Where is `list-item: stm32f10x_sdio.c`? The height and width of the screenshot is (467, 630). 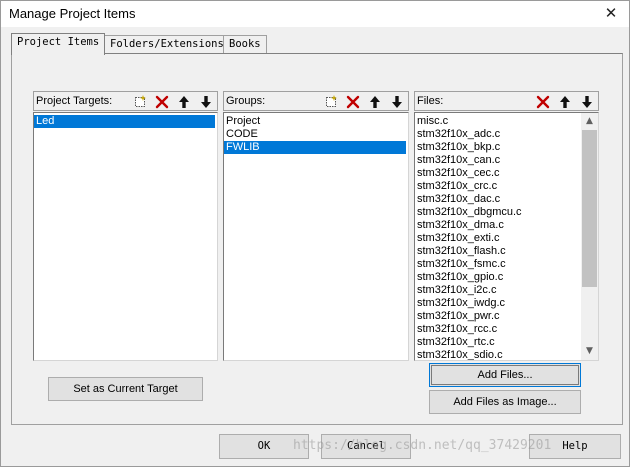
list-item: stm32f10x_sdio.c is located at coordinates (506, 354).